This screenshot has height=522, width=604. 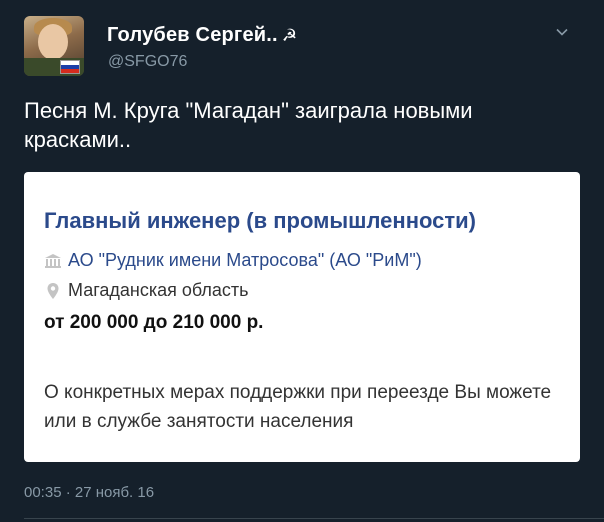 I want to click on avatar-face, so click(x=53, y=42).